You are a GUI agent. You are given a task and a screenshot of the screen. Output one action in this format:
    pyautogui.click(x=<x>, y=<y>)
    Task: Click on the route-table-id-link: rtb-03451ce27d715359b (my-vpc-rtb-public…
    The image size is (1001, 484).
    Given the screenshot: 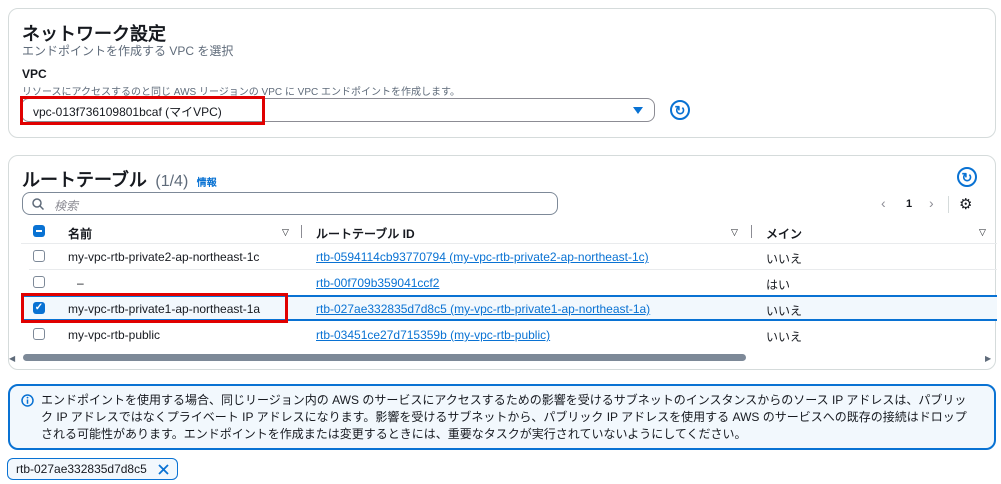 What is the action you would take?
    pyautogui.click(x=433, y=335)
    